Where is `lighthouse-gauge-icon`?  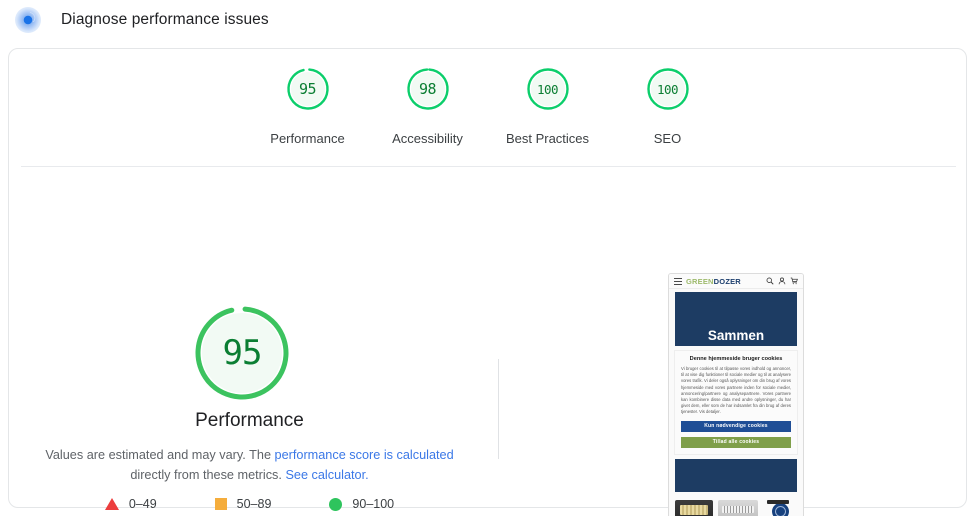 lighthouse-gauge-icon is located at coordinates (28, 20).